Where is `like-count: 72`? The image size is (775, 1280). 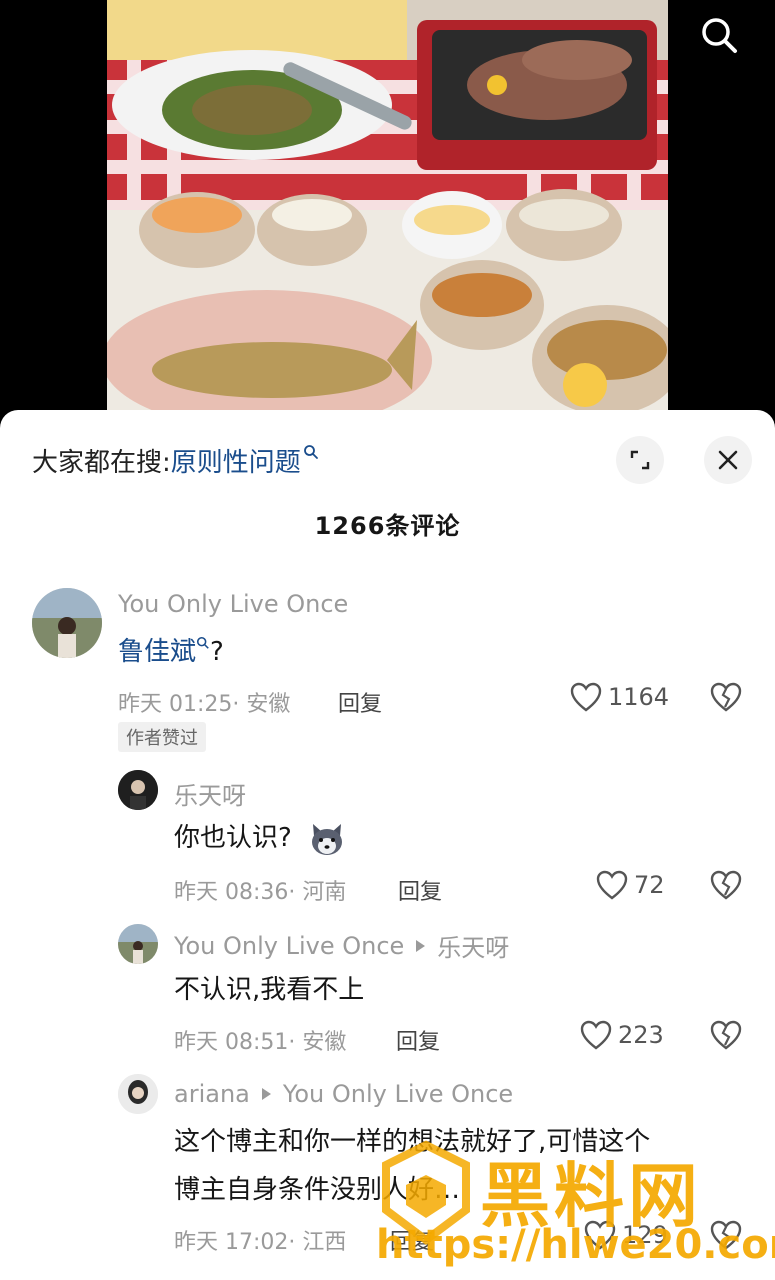
like-count: 72 is located at coordinates (649, 885).